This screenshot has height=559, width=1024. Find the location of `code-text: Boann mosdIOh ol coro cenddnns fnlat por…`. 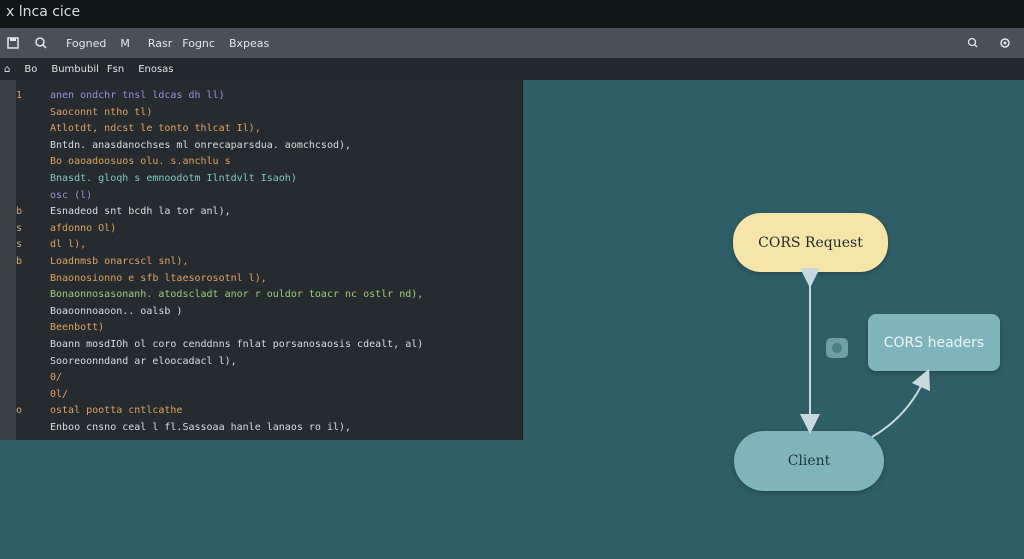

code-text: Boann mosdIOh ol coro cenddnns fnlat por… is located at coordinates (237, 344).